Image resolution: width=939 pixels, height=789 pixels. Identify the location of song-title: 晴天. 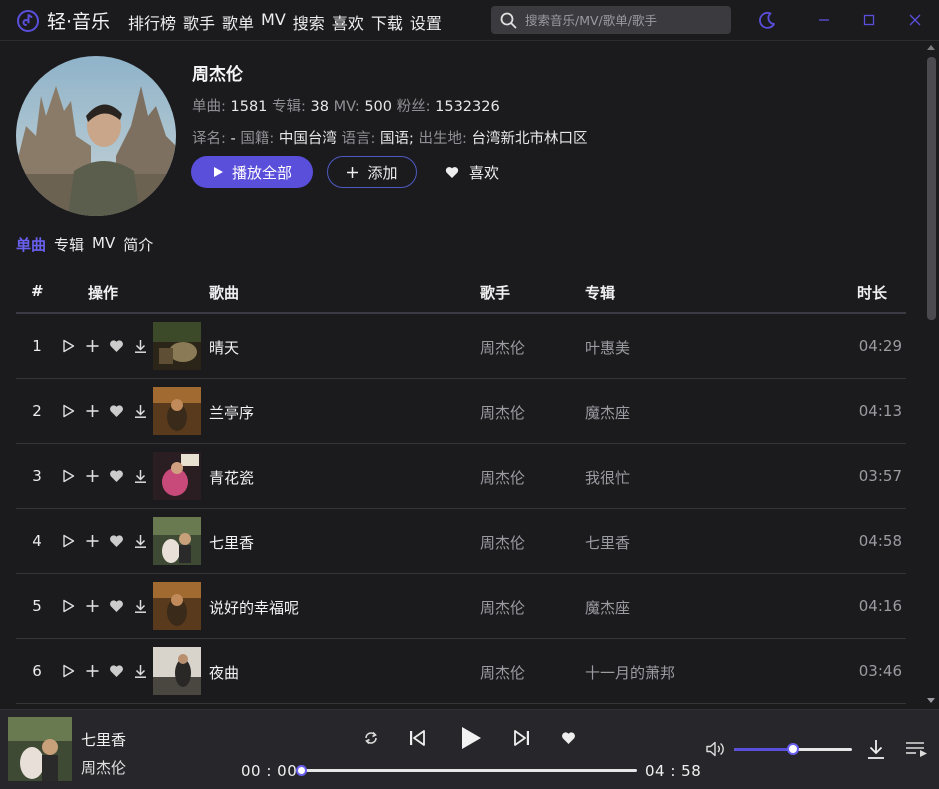
(224, 347).